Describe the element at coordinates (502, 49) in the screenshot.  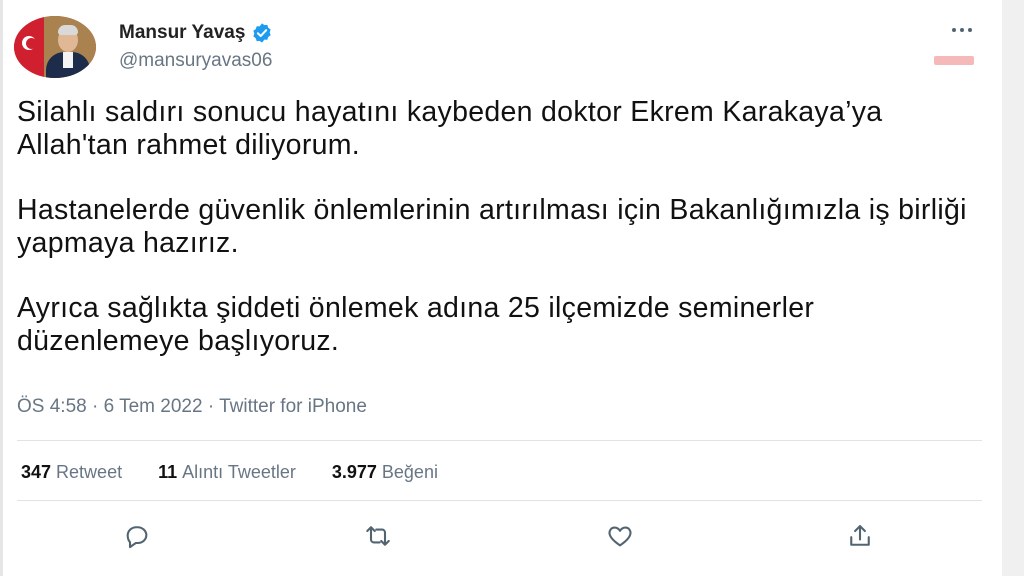
I see `tweet-header: Mansur Yavaş @mansuryavas06` at that location.